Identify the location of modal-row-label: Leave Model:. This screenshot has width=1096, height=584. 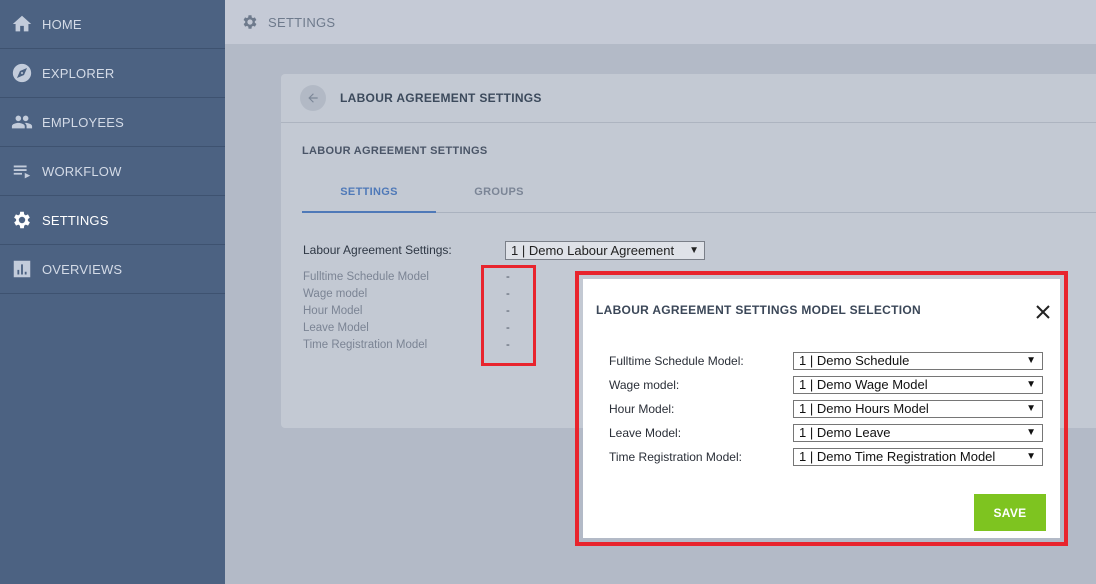
(645, 433).